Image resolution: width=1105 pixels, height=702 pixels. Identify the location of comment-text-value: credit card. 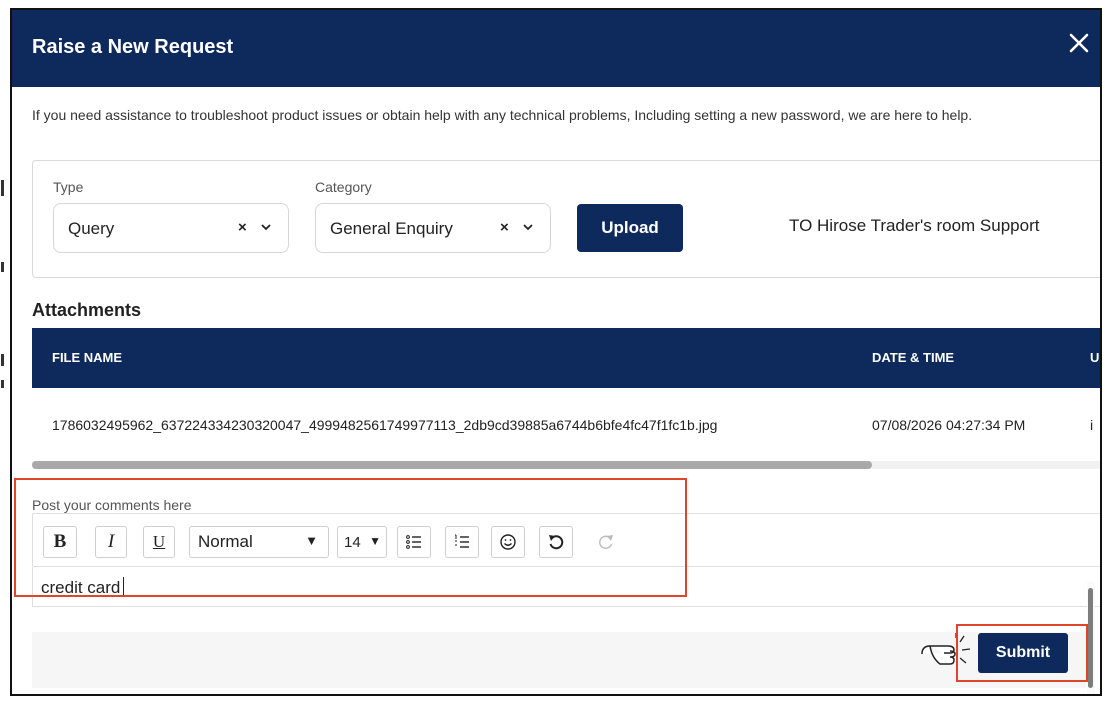
(81, 587).